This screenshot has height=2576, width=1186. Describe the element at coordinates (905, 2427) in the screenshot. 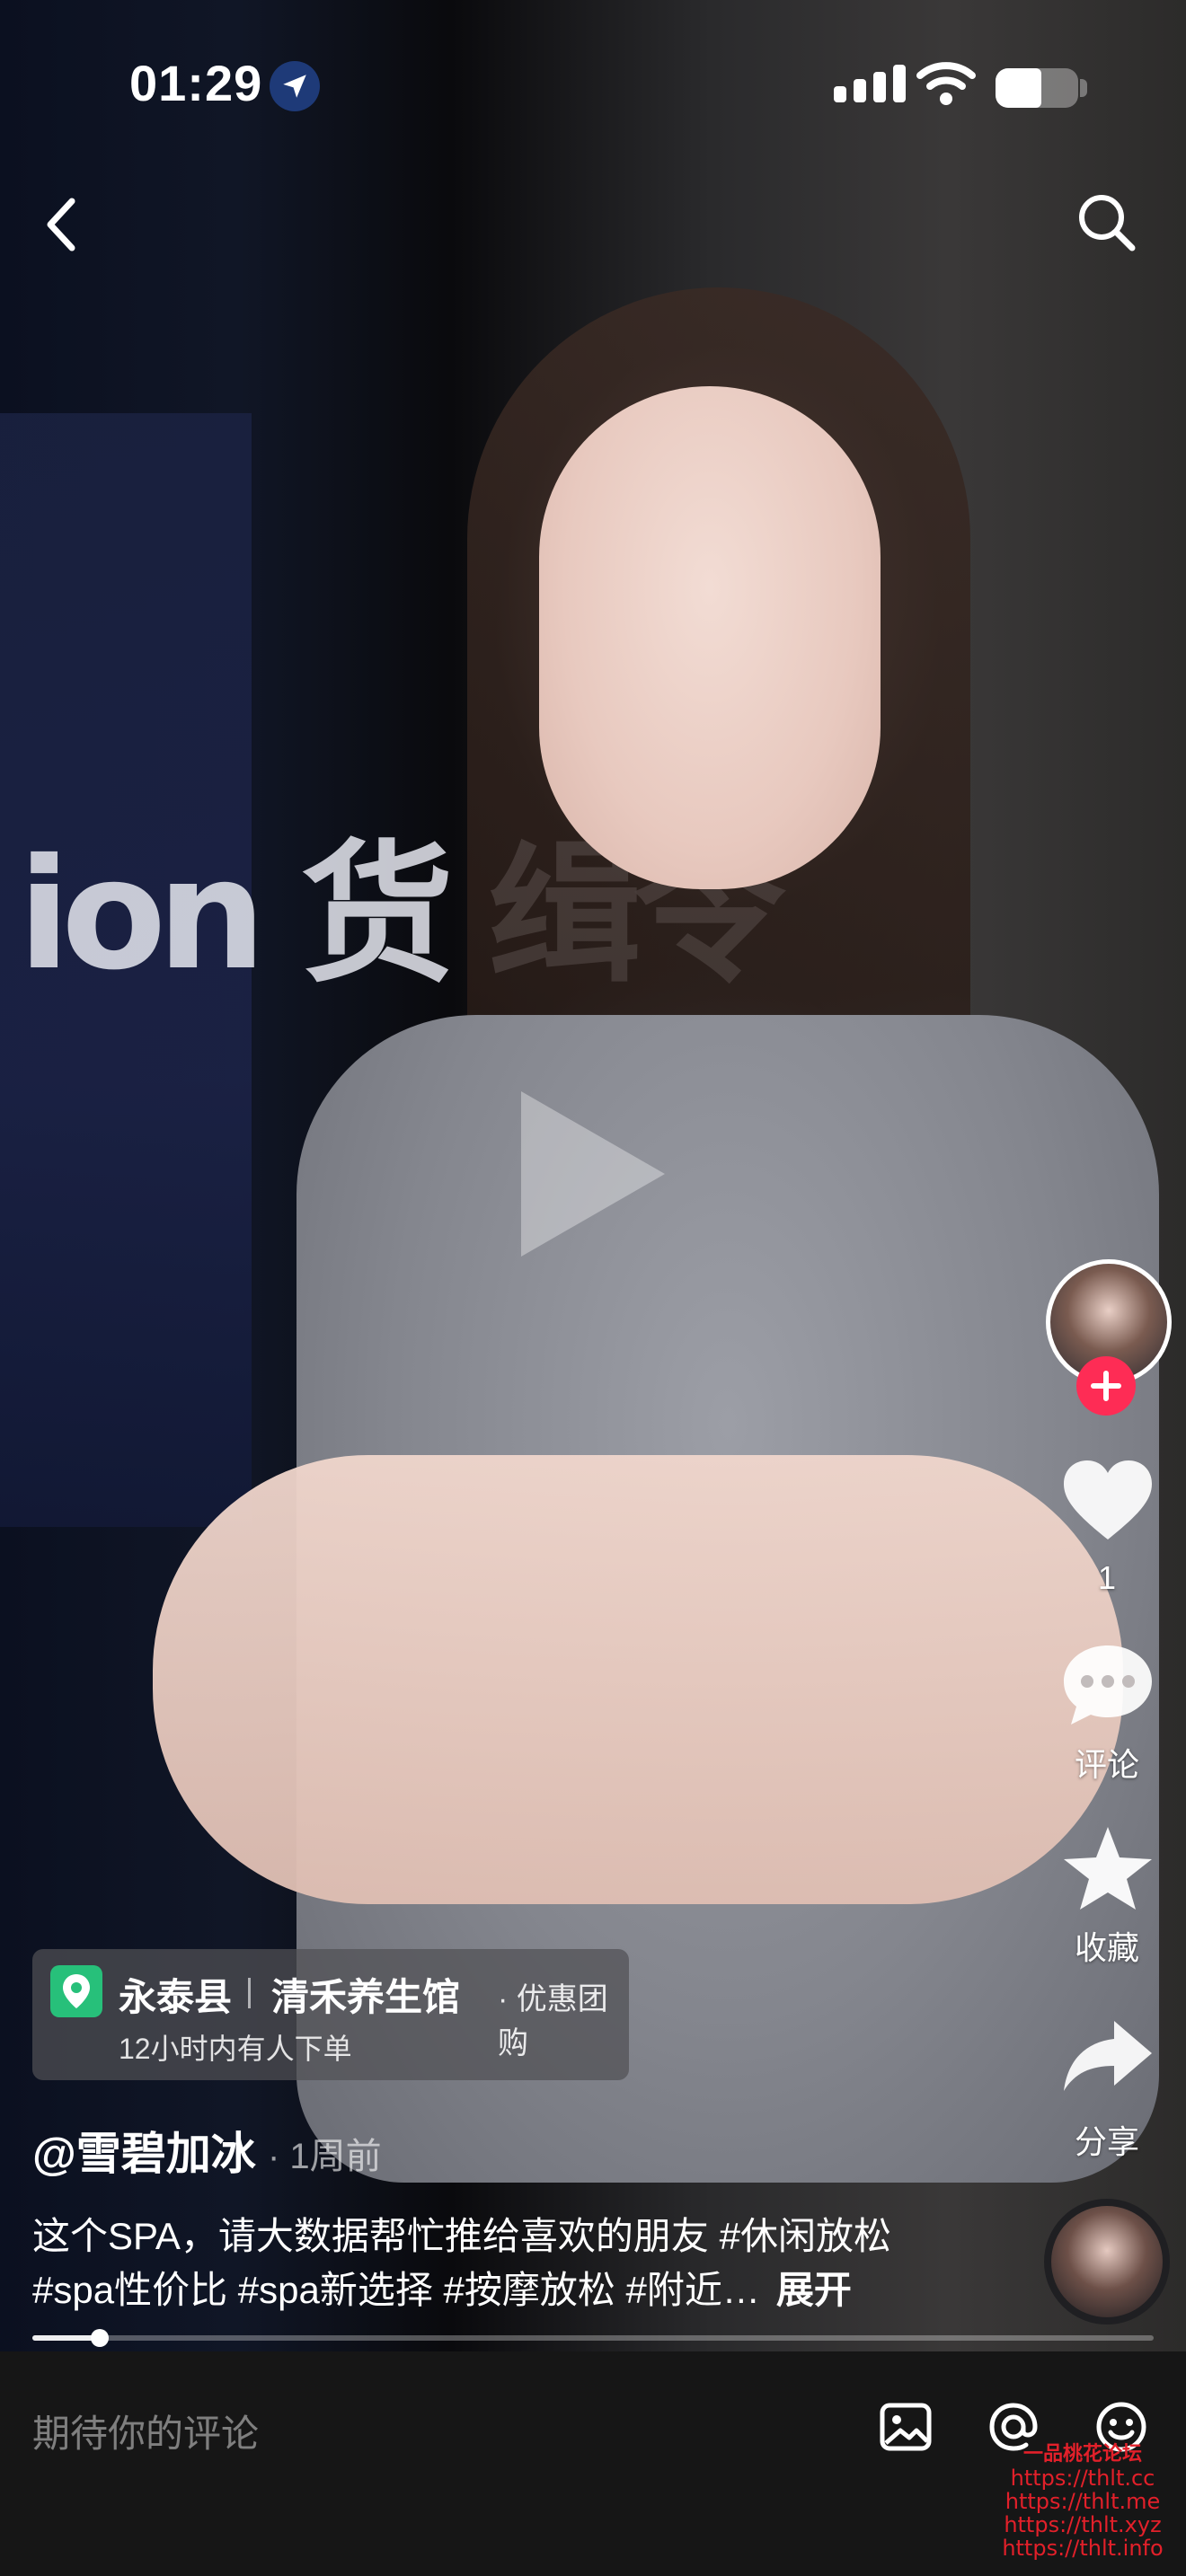

I see `image-icon` at that location.